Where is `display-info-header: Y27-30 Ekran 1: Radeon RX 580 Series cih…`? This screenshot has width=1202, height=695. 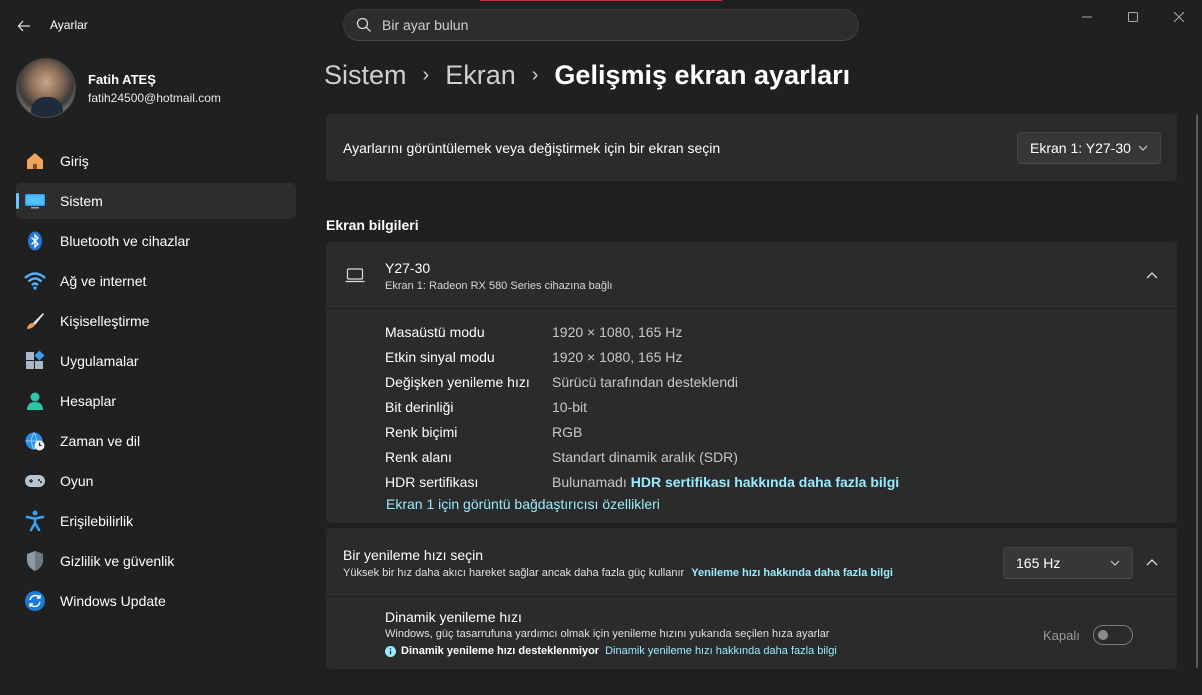 display-info-header: Y27-30 Ekran 1: Radeon RX 580 Series cih… is located at coordinates (751, 275).